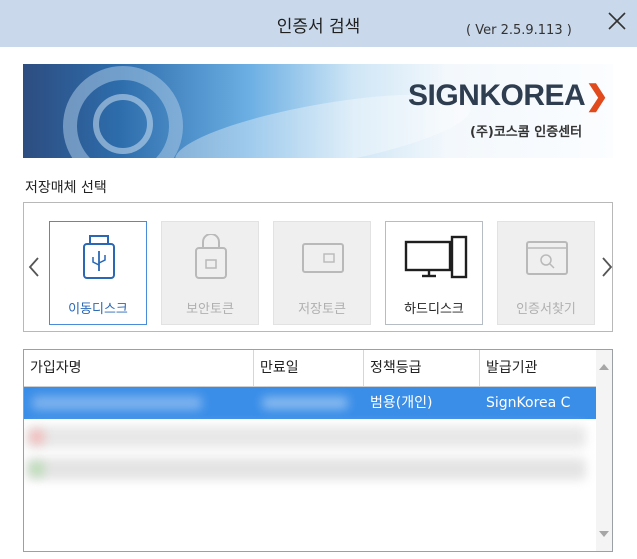 This screenshot has height=559, width=637. I want to click on media-usb-drive: 이동디스크, so click(98, 273).